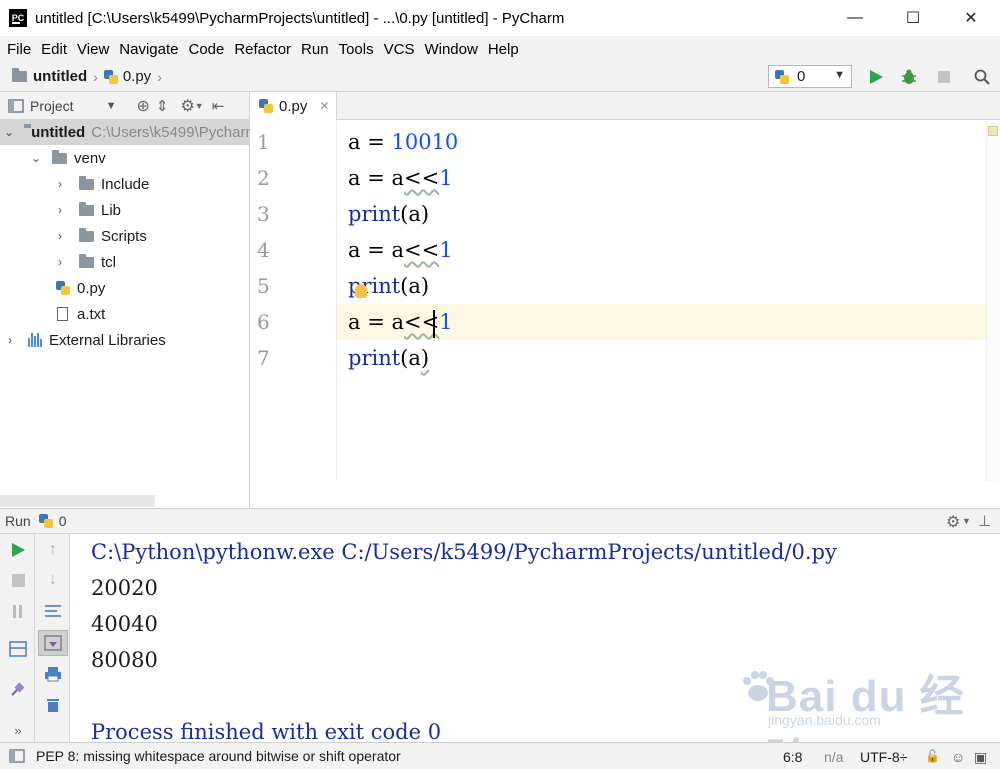 The image size is (1000, 769). Describe the element at coordinates (148, 49) in the screenshot. I see `menu-navigate: Navigate` at that location.